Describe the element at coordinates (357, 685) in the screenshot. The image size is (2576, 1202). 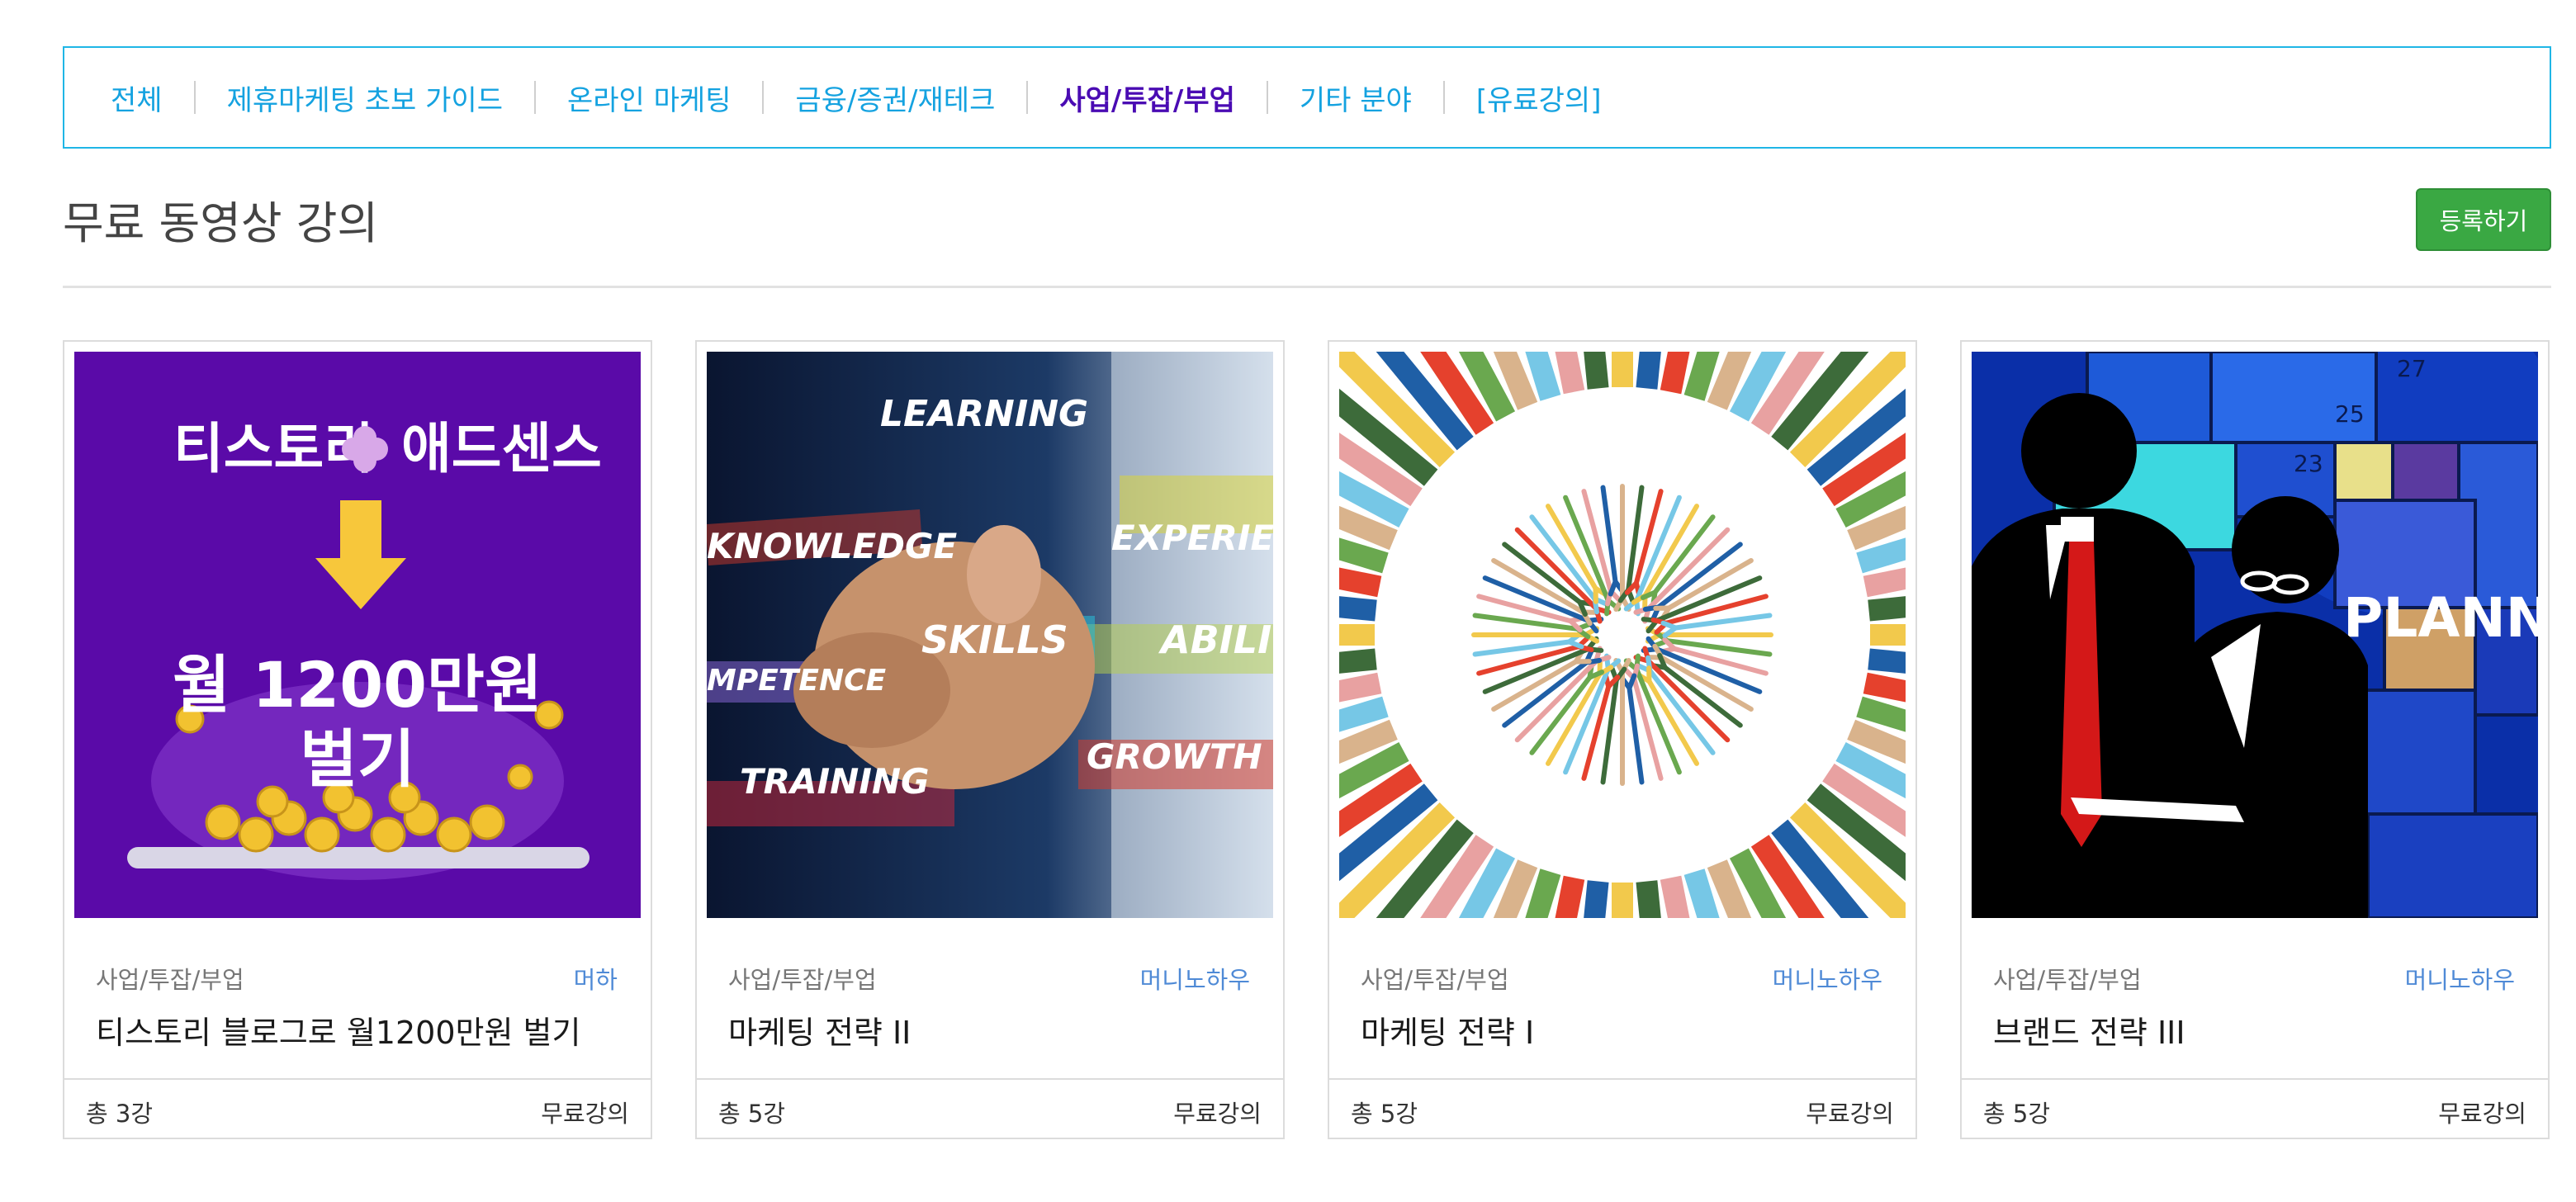
I see `thumb-text-amount: 월 1200만원` at that location.